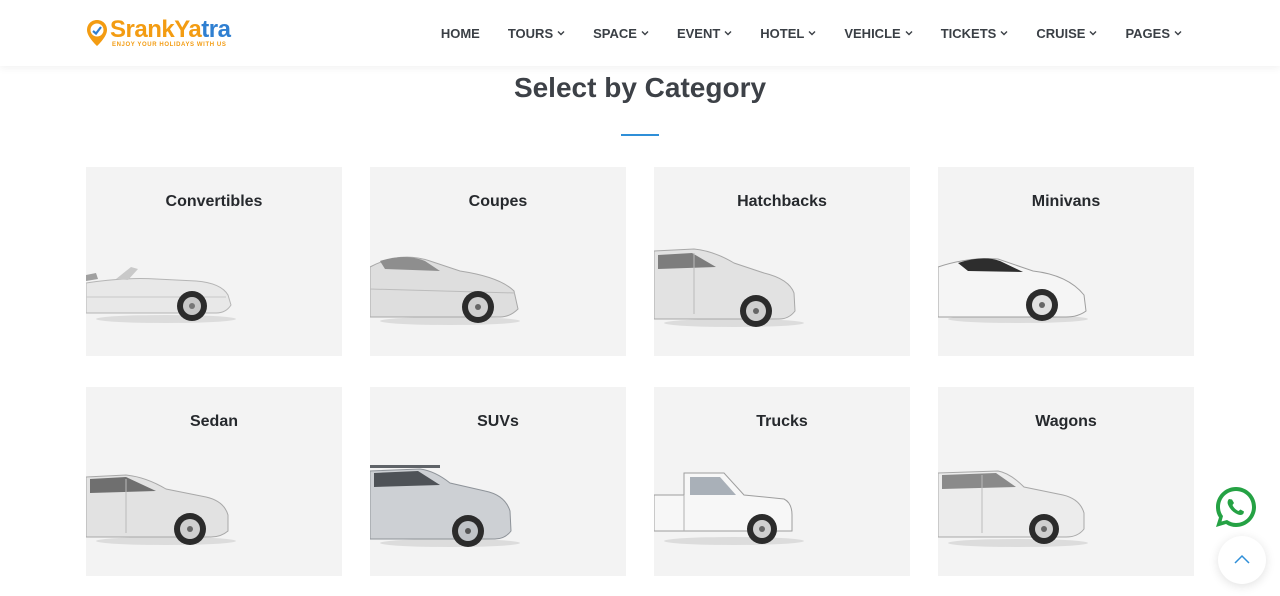  I want to click on suv-car-icon, so click(445, 506).